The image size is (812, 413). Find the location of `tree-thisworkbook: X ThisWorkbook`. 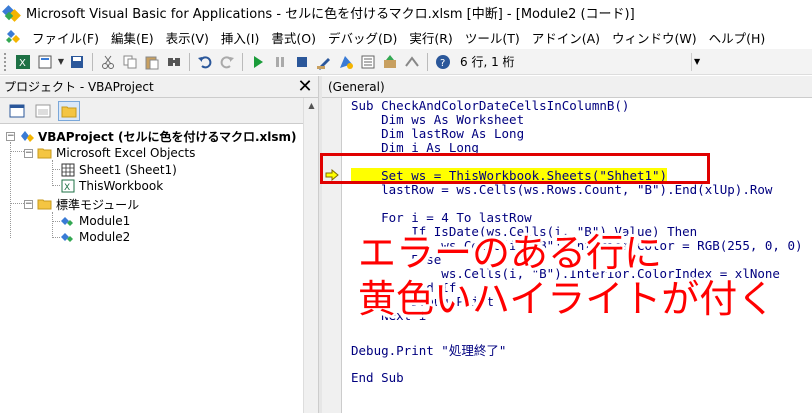

tree-thisworkbook: X ThisWorkbook is located at coordinates (111, 186).